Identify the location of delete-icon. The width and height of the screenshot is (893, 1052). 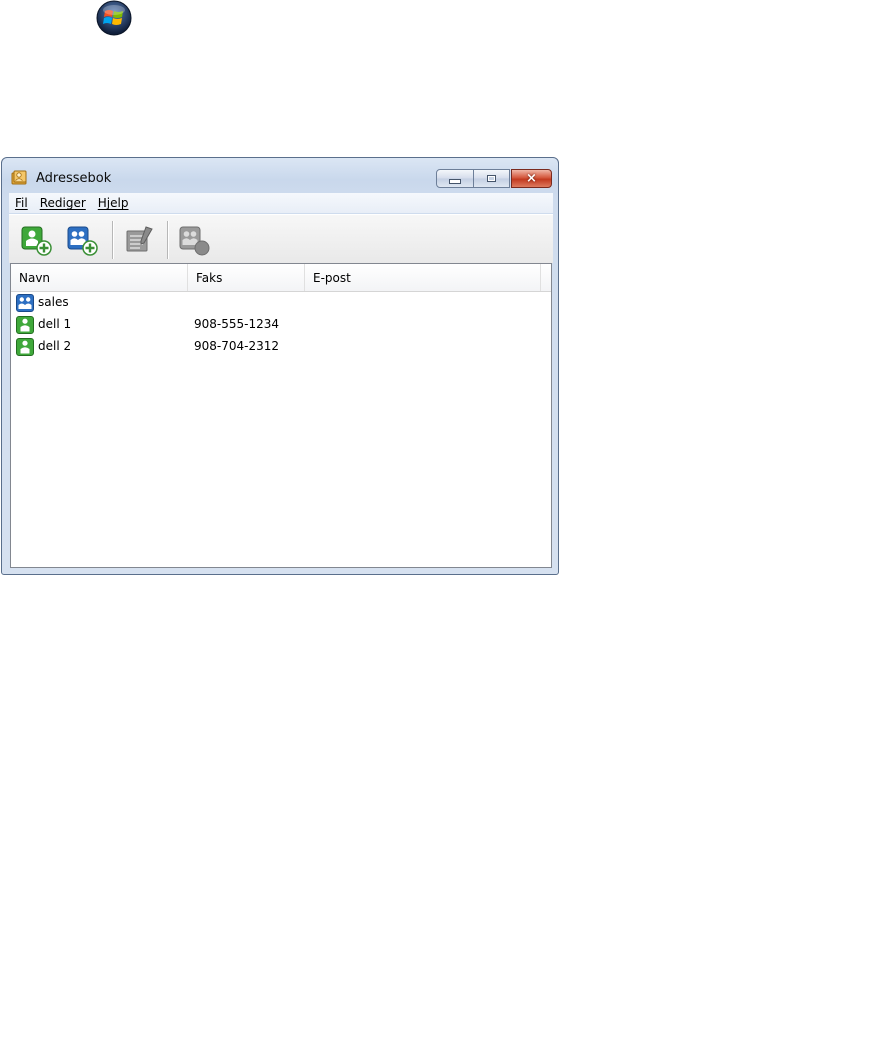
(194, 241).